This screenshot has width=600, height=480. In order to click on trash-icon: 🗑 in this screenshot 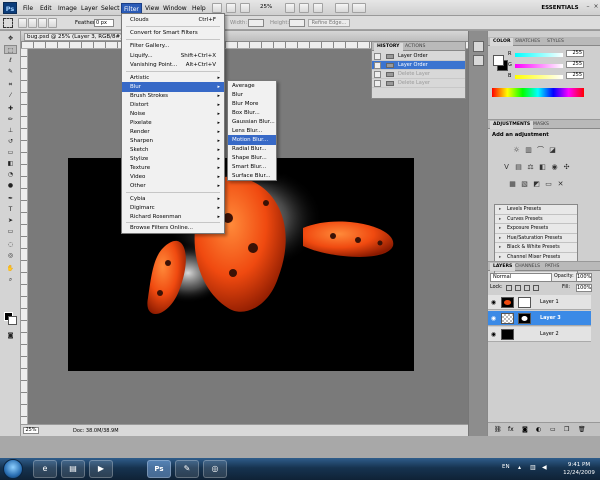, I will do `click(582, 429)`.